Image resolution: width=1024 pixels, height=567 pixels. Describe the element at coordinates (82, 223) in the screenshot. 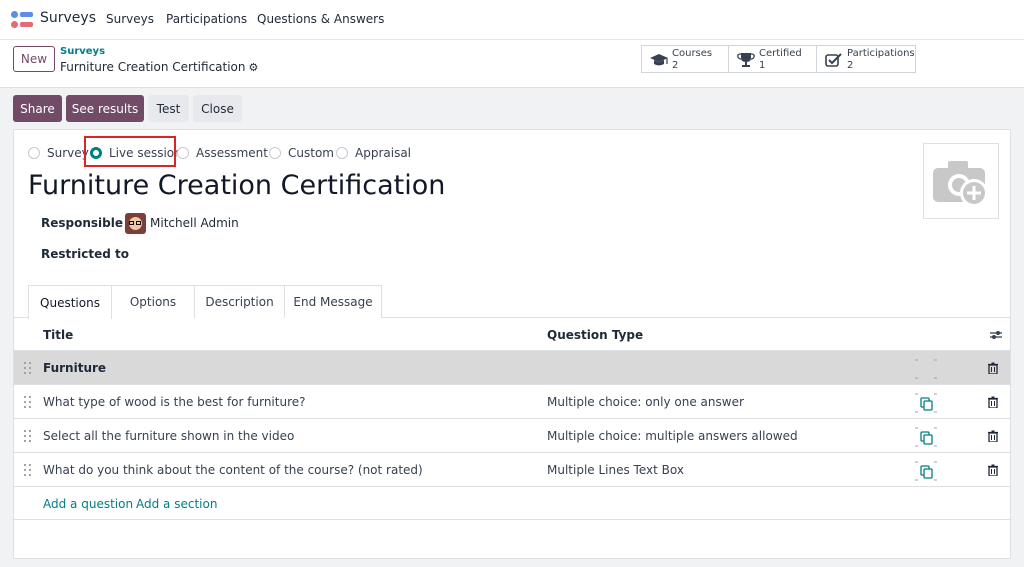

I see `responsible-label: Responsible` at that location.